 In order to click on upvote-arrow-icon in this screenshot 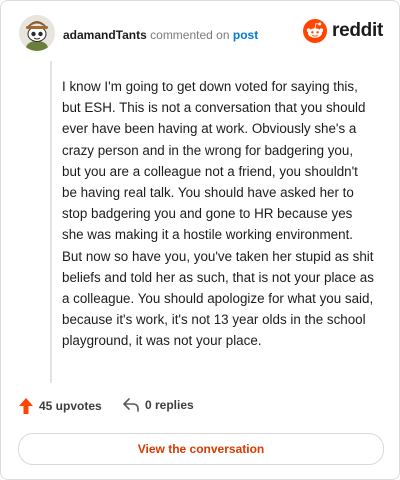, I will do `click(26, 406)`.